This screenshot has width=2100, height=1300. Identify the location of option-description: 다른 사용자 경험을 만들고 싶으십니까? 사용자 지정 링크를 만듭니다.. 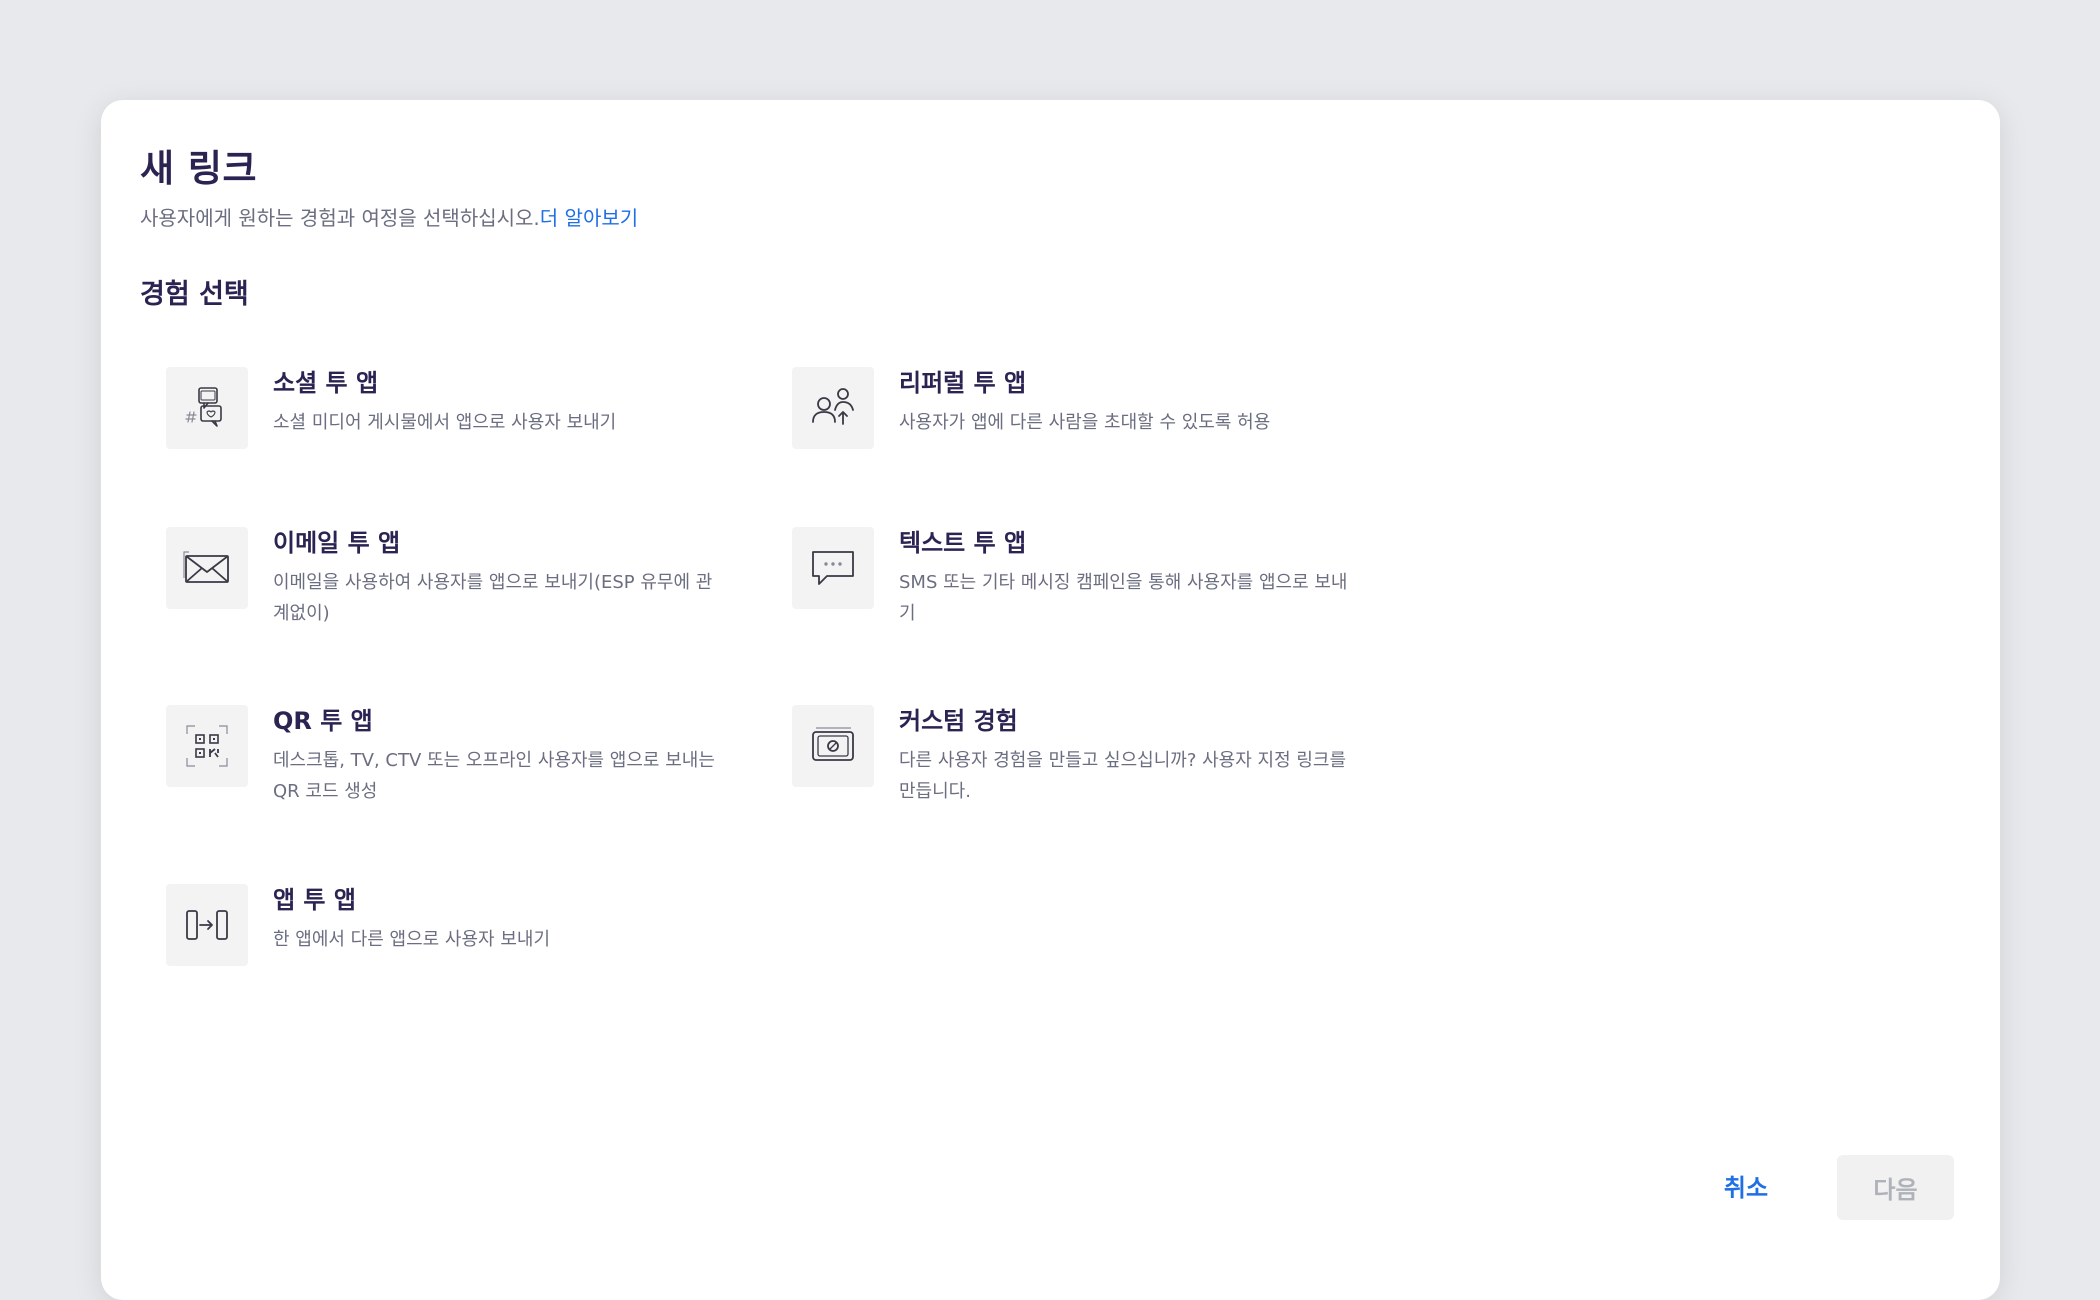
(1123, 776).